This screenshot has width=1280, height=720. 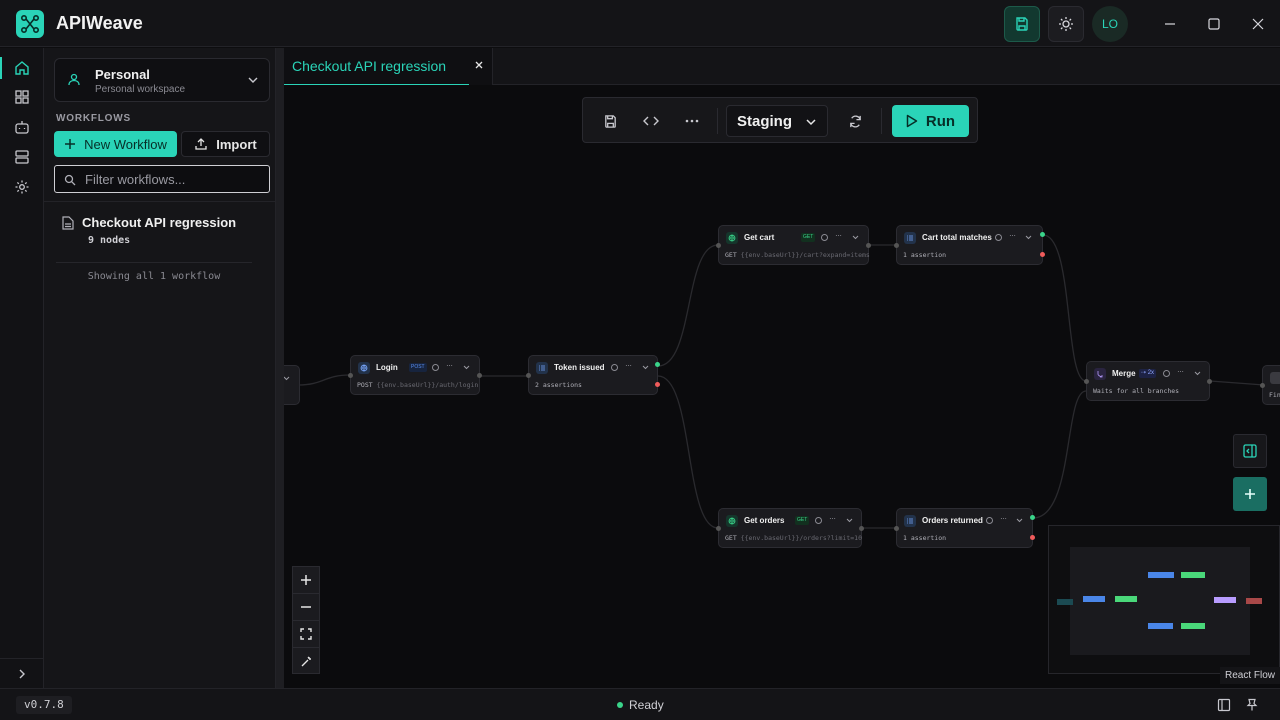 I want to click on zoom-out-button, so click(x=306, y=607).